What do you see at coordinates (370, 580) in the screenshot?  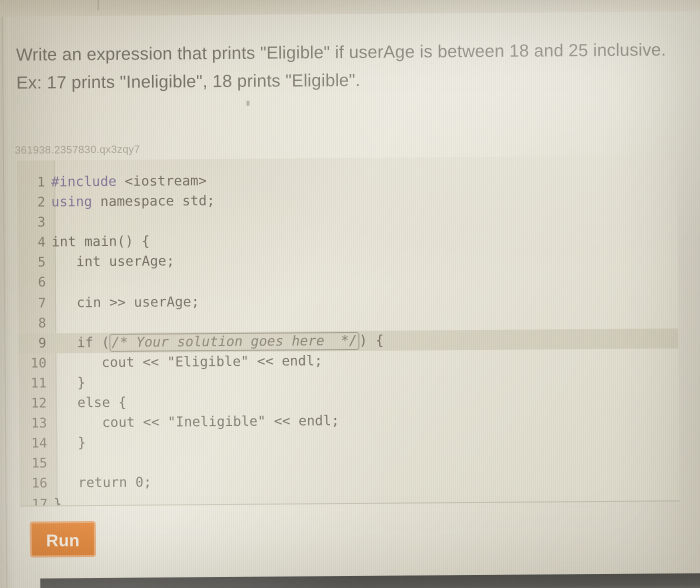 I see `bottom-panel-strip` at bounding box center [370, 580].